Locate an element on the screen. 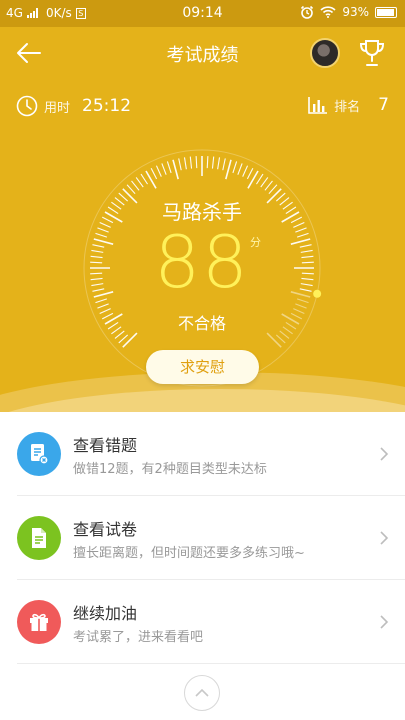  status-bar: 4G 0K/s S 09:14 93% is located at coordinates (202, 13).